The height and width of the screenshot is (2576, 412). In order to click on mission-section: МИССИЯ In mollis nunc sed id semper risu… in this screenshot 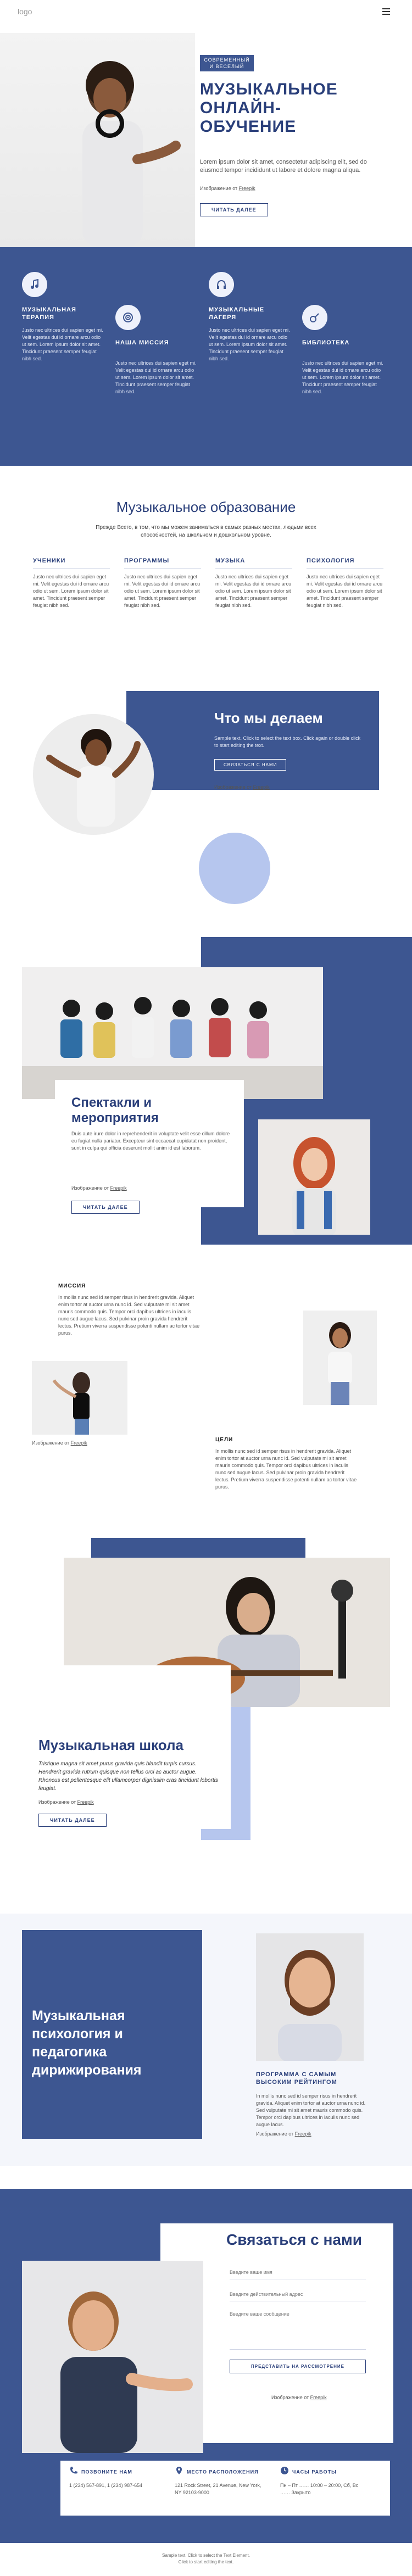, I will do `click(206, 1392)`.